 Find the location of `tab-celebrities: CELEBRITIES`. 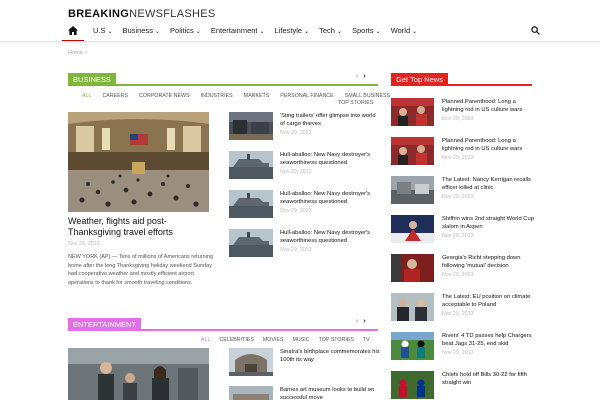

tab-celebrities: CELEBRITIES is located at coordinates (236, 340).